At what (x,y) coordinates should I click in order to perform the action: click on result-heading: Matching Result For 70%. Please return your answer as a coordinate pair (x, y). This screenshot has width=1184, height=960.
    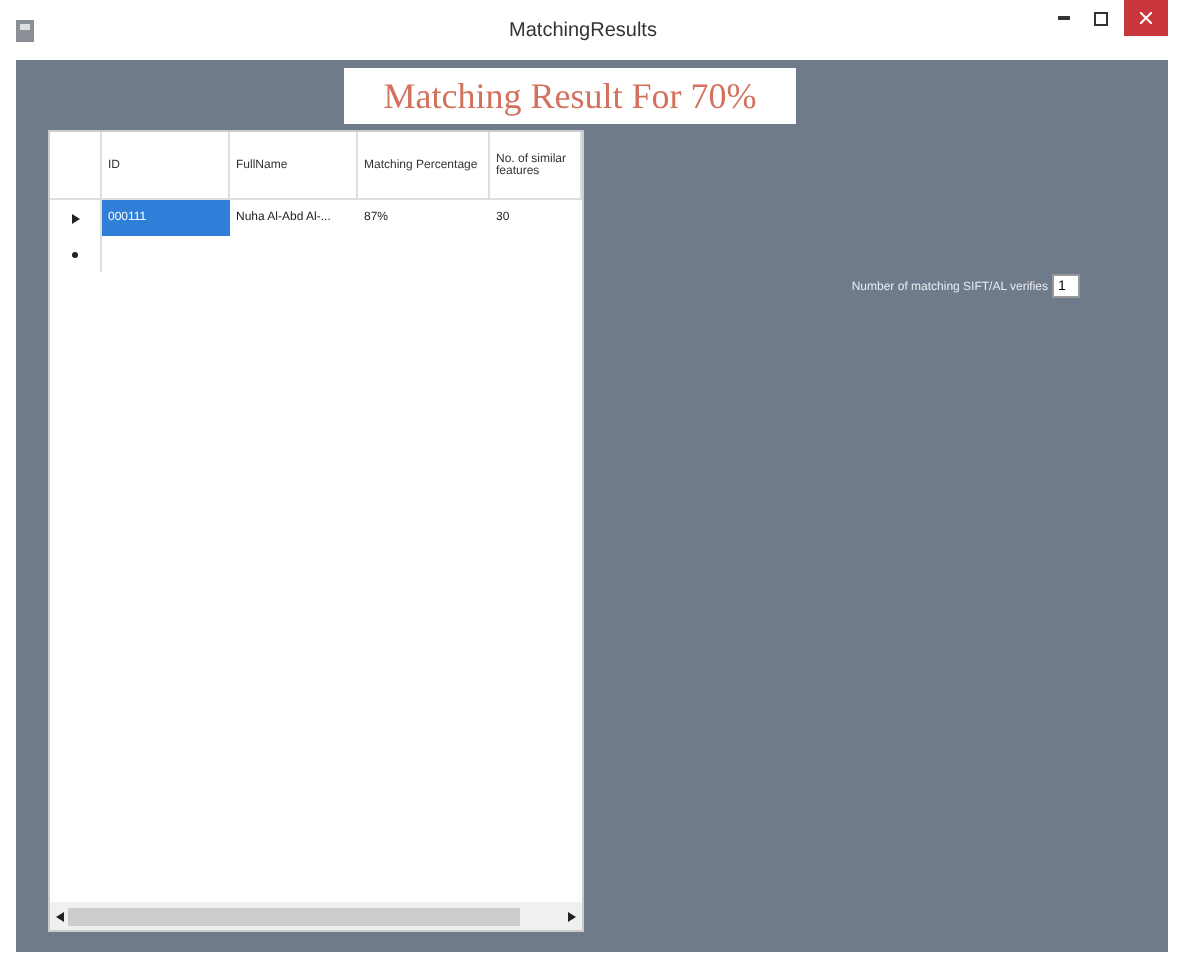
    Looking at the image, I should click on (570, 96).